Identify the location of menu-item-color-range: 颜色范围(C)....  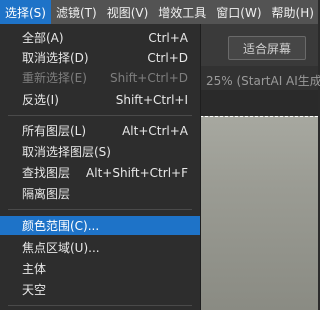
(100, 225).